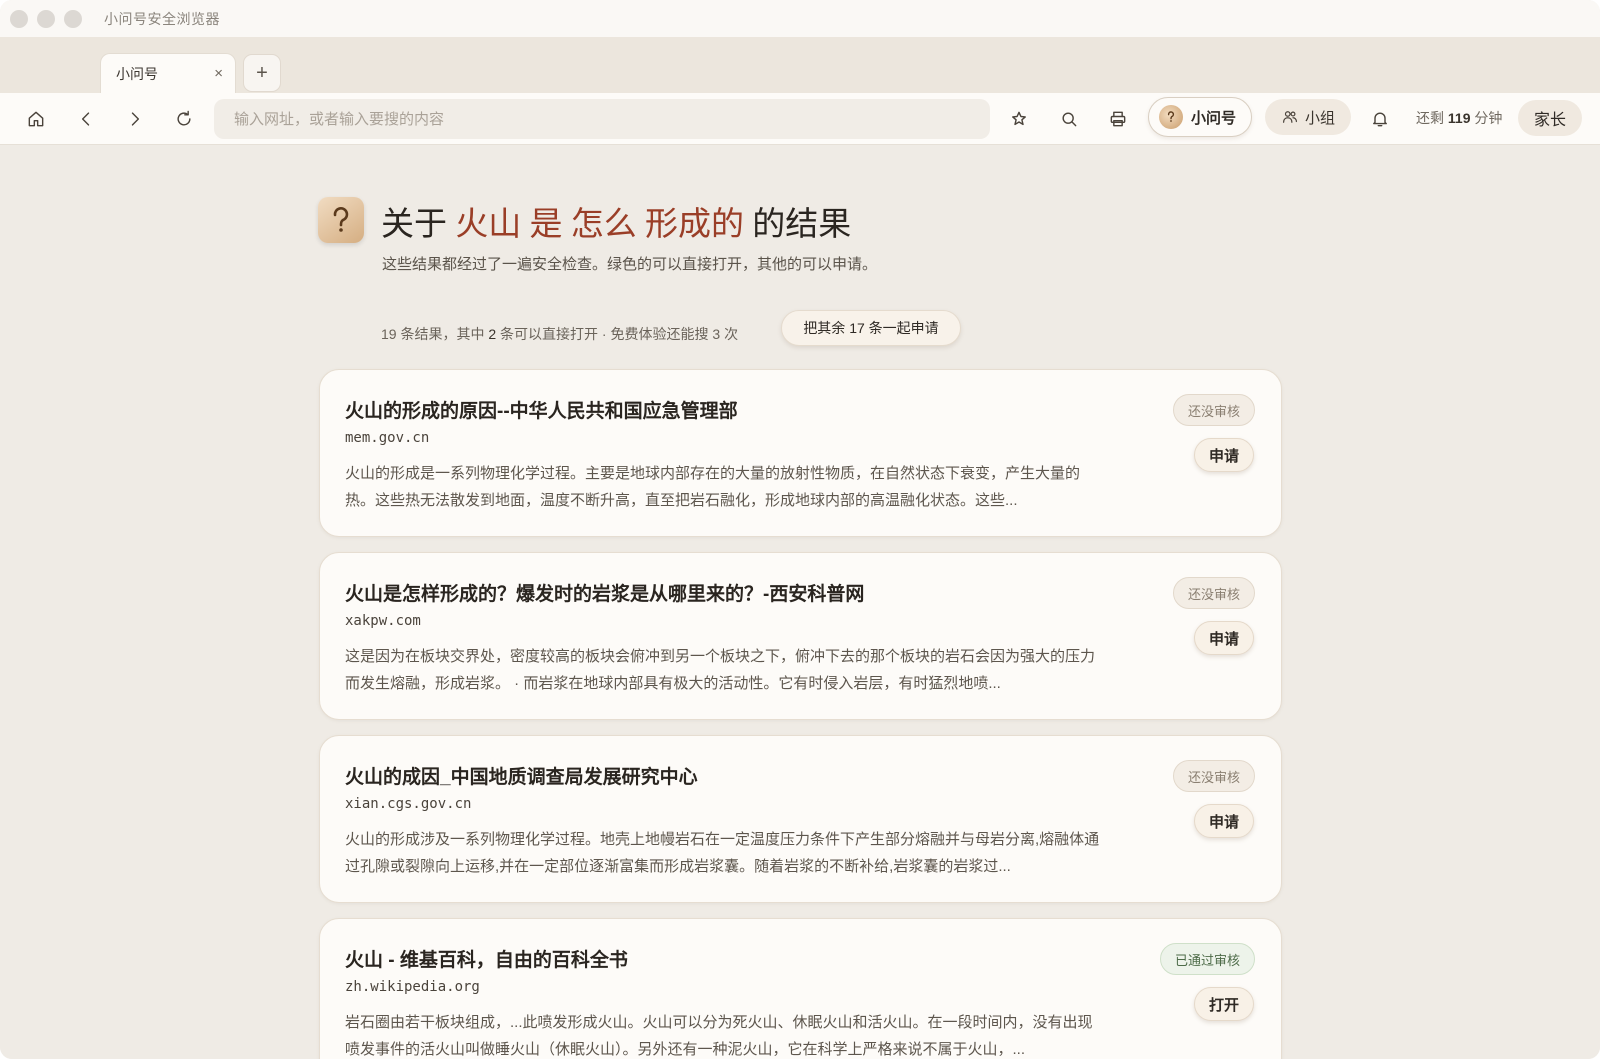  Describe the element at coordinates (541, 409) in the screenshot. I see `result-title: 火山的形成的原因--中华人民共和国应急管理部` at that location.